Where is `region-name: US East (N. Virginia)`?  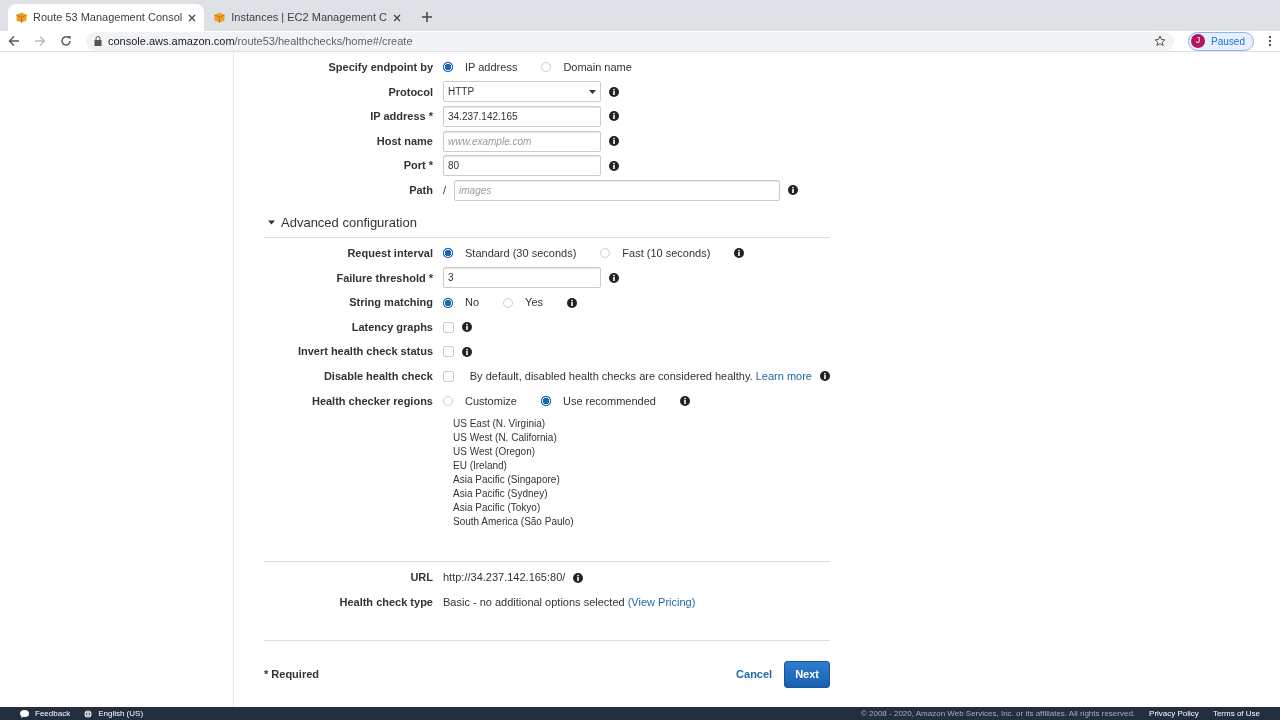
region-name: US East (N. Virginia) is located at coordinates (500, 424).